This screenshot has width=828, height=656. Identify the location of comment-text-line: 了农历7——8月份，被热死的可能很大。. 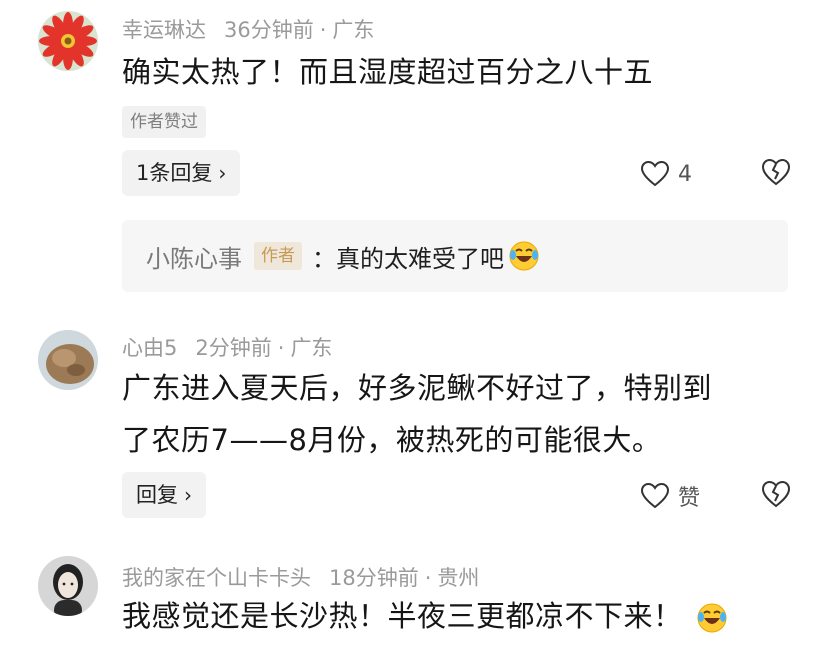
(392, 440).